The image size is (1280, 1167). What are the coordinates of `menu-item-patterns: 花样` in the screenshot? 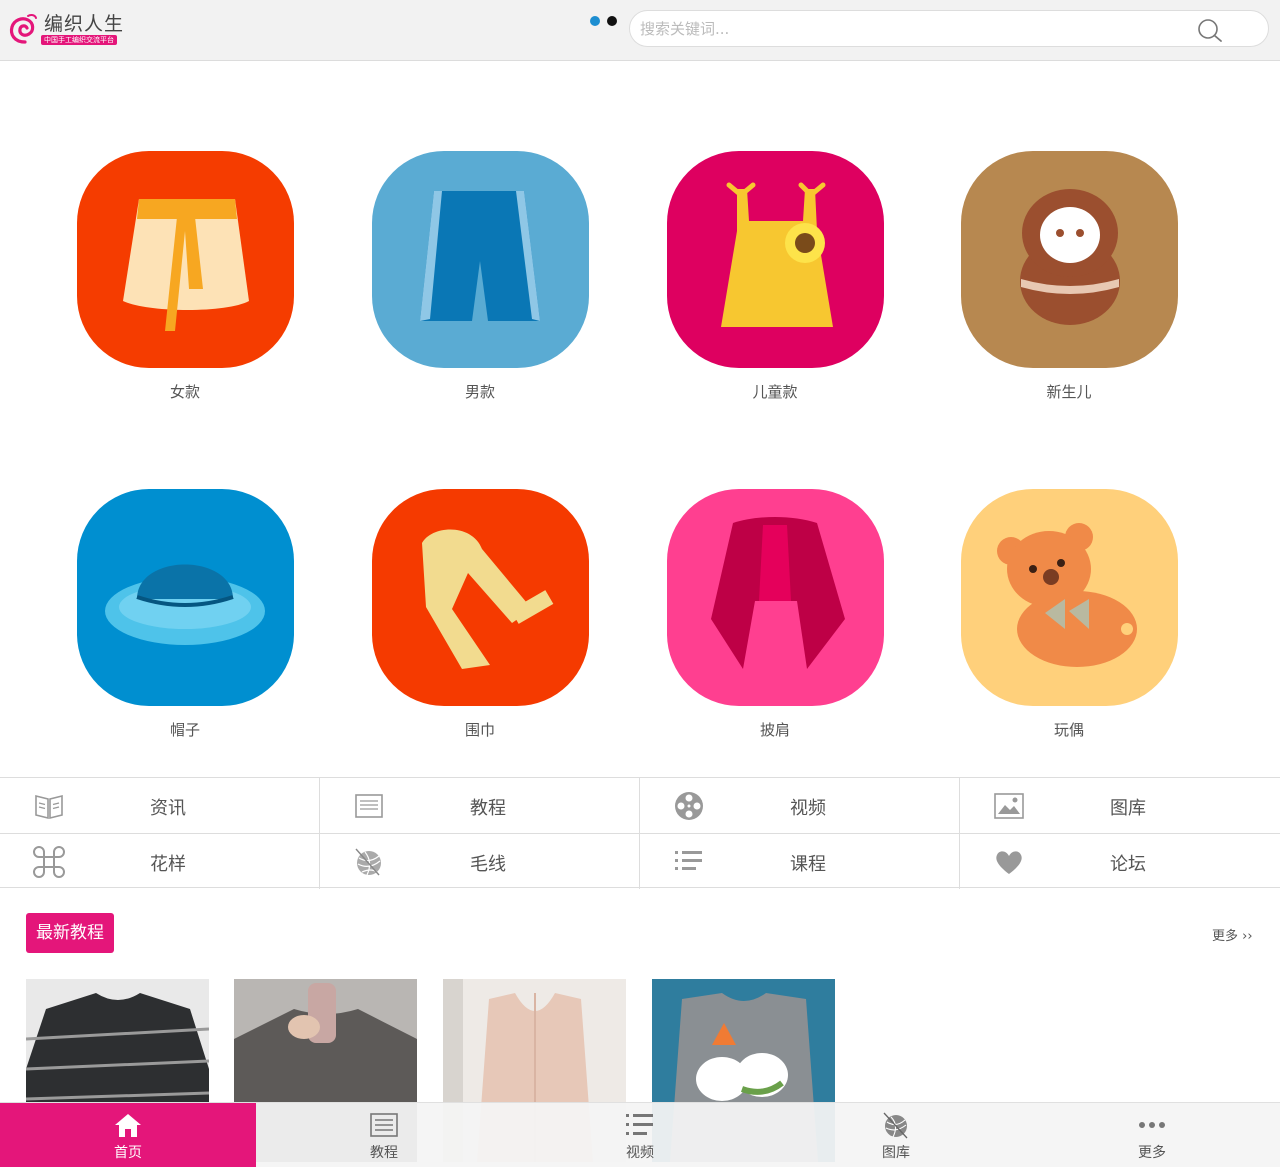 It's located at (160, 861).